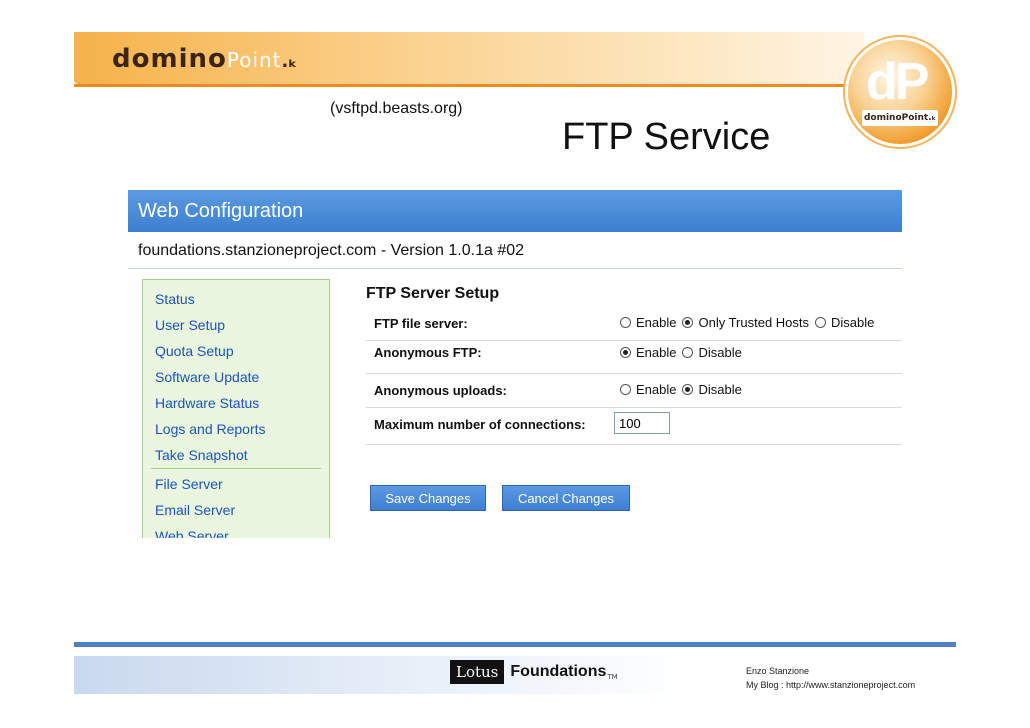 The image size is (1030, 728). What do you see at coordinates (236, 429) in the screenshot?
I see `nav-logs-reports: Logs and Reports` at bounding box center [236, 429].